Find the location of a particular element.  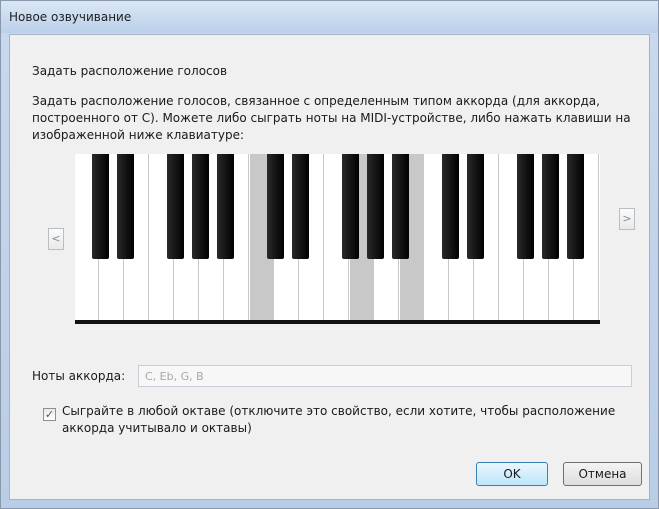

scroll-right-button: > is located at coordinates (627, 219).